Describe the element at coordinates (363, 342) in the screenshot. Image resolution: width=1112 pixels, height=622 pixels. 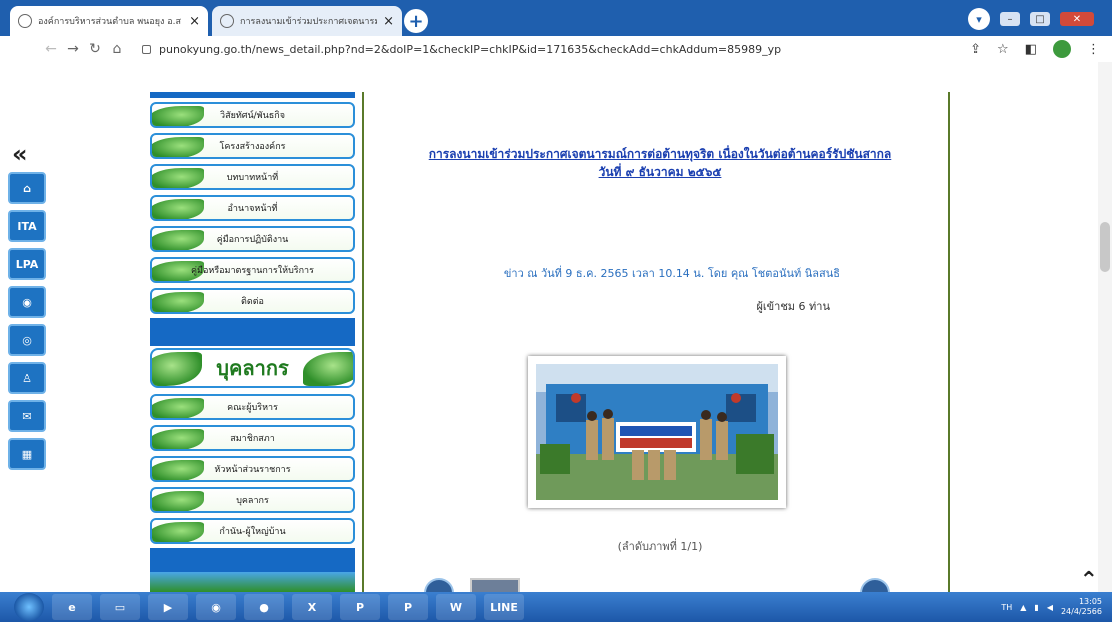
I see `content-border-left` at that location.